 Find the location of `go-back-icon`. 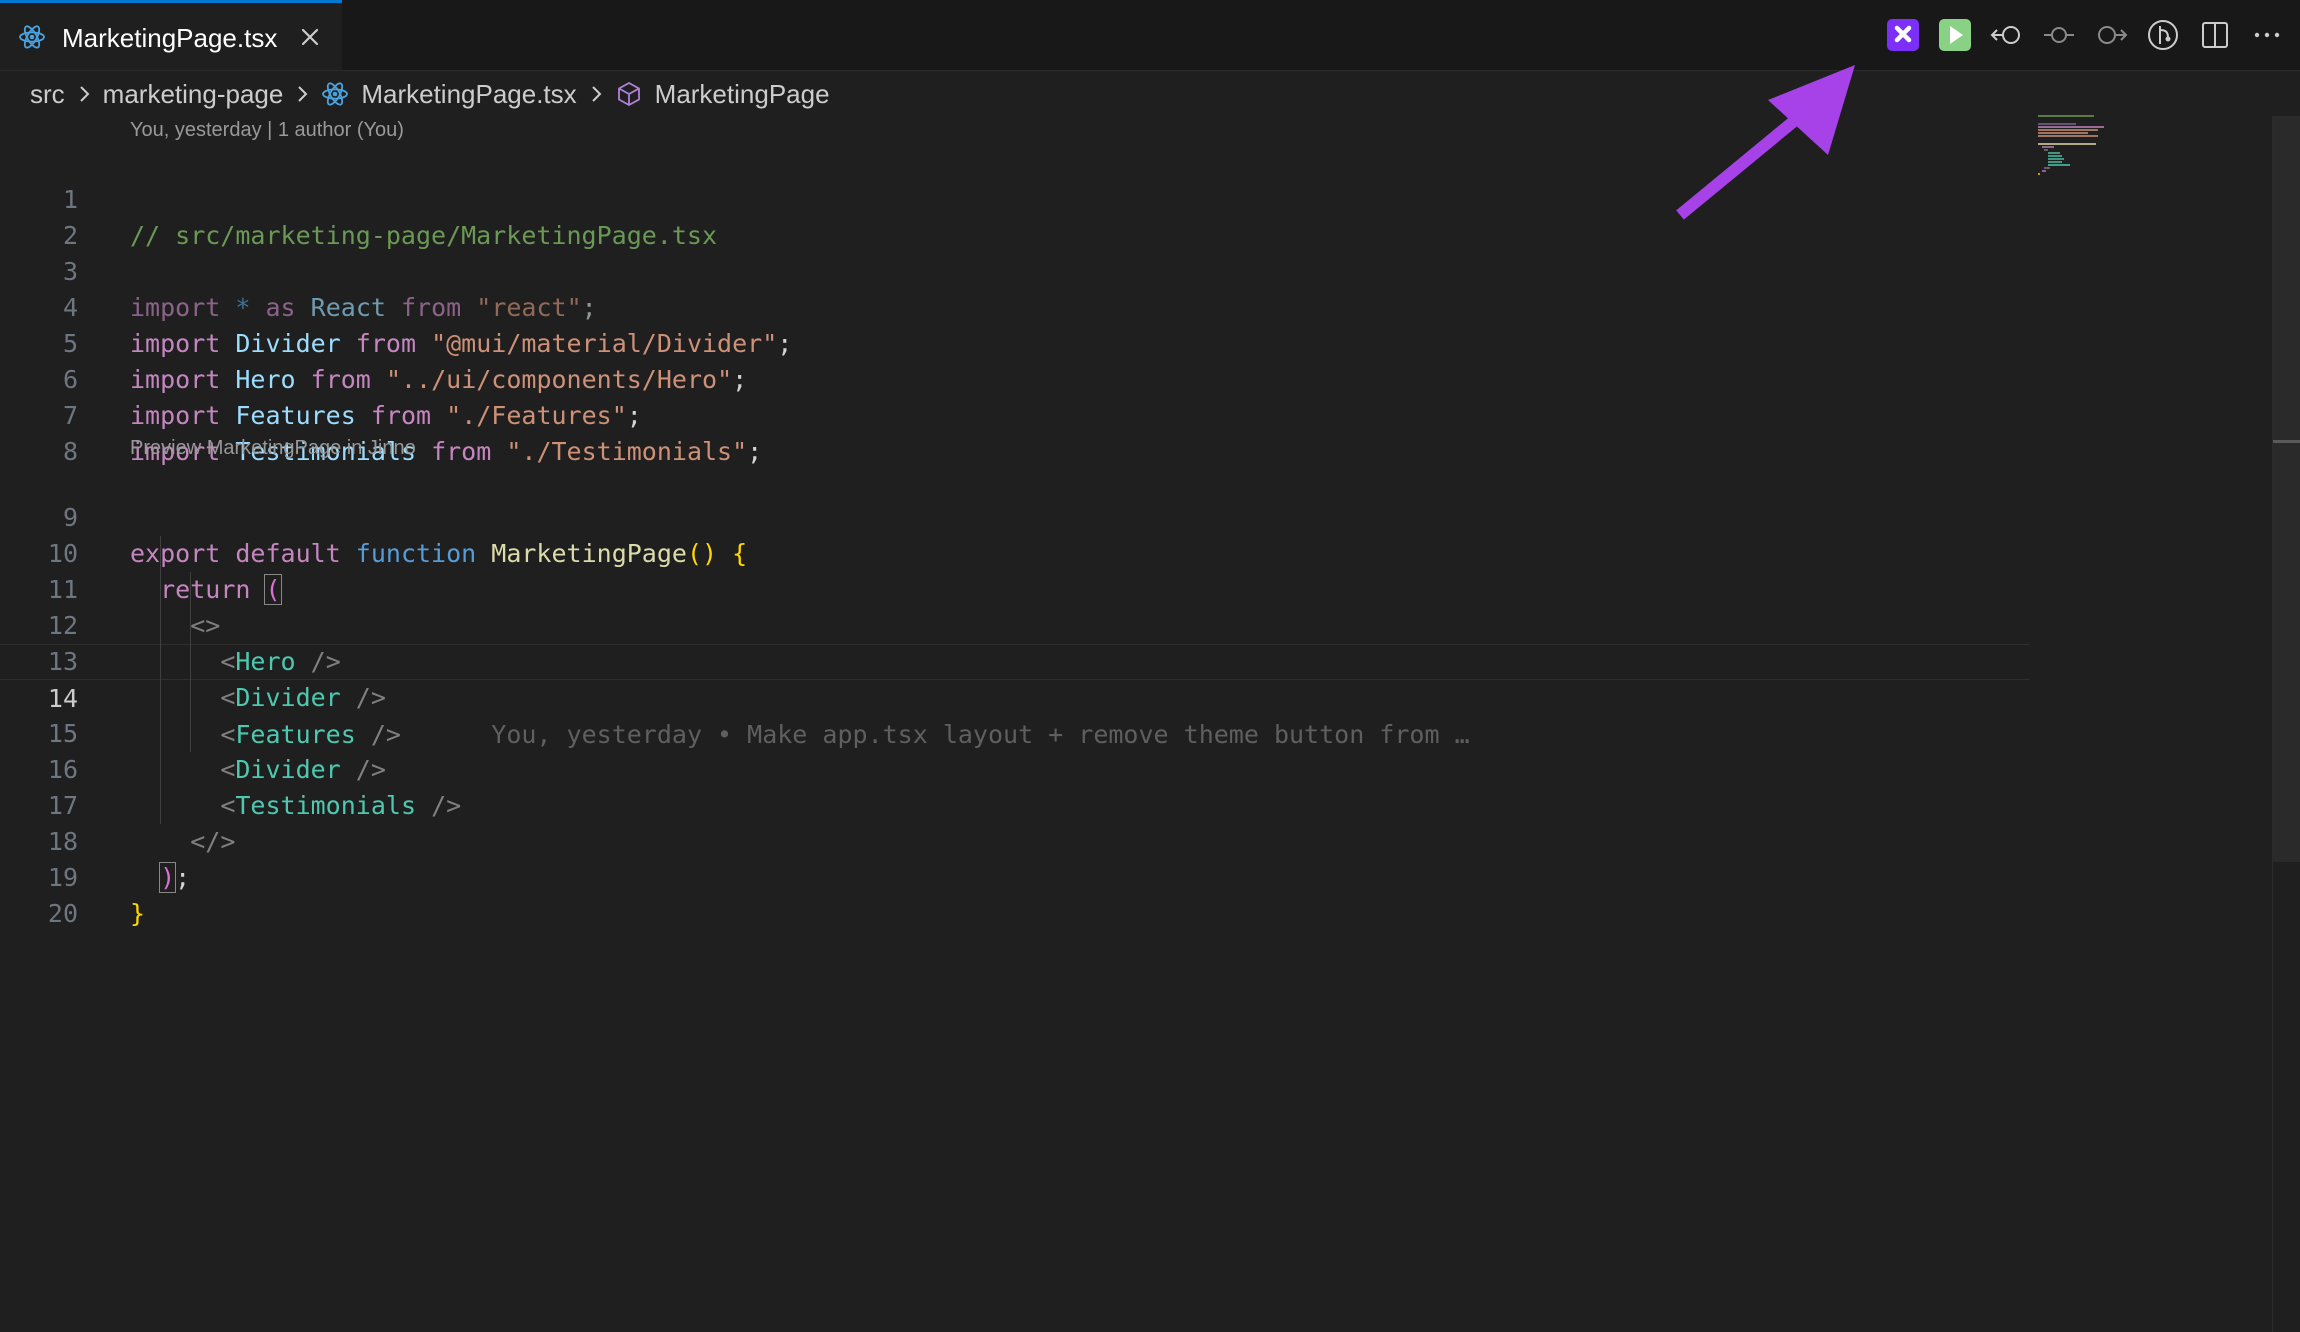

go-back-icon is located at coordinates (2005, 35).